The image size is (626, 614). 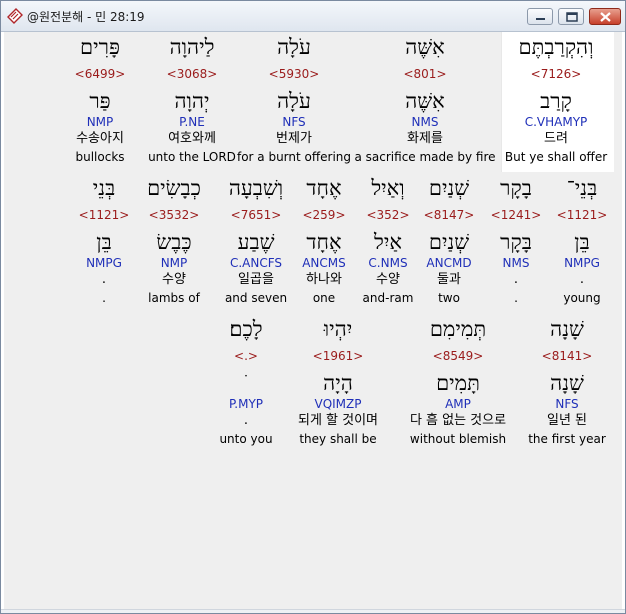 What do you see at coordinates (86, 17) in the screenshot?
I see `window-title: @원전분해 - 민 28:19` at bounding box center [86, 17].